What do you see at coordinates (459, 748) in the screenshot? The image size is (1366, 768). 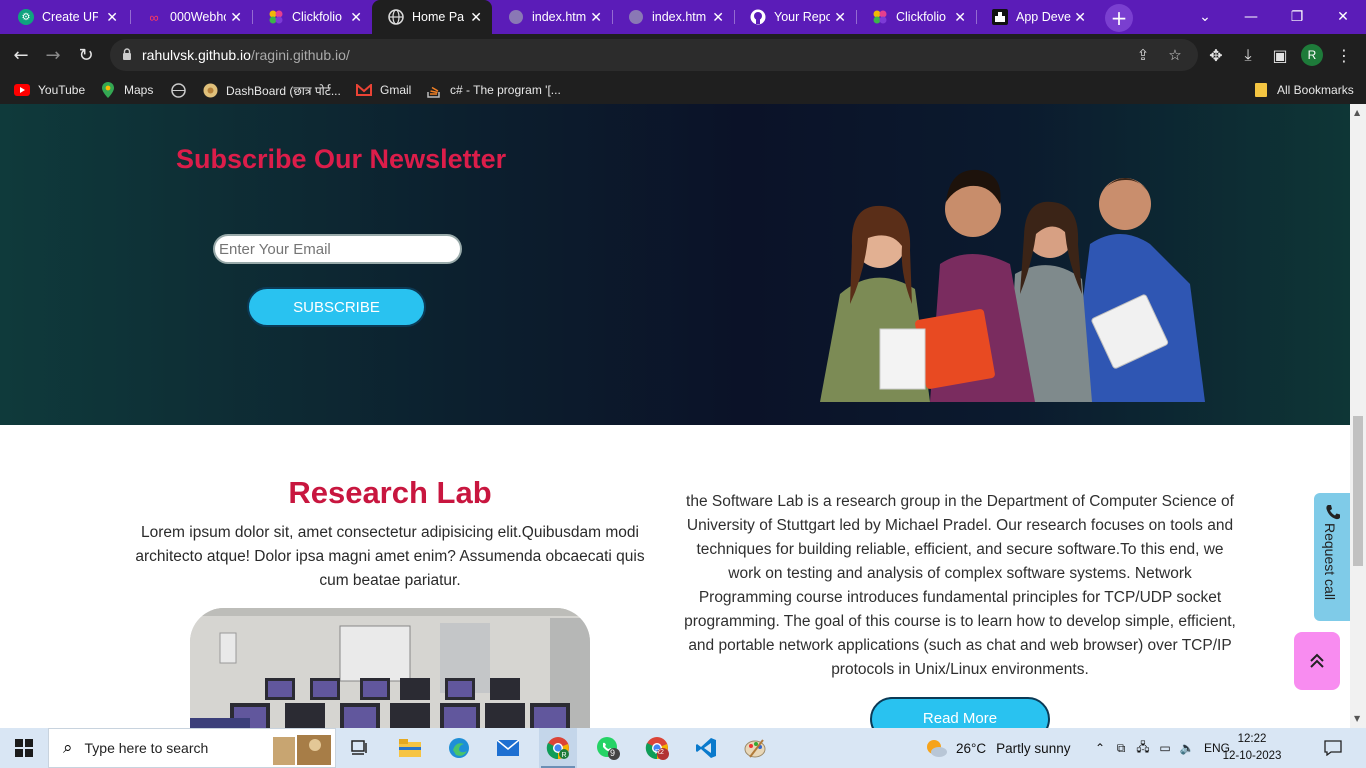 I see `edge-icon` at bounding box center [459, 748].